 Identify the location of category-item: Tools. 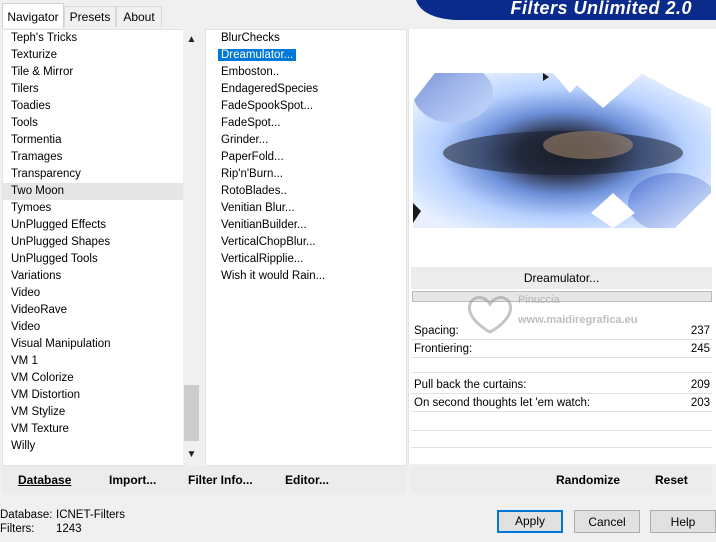
(93, 123).